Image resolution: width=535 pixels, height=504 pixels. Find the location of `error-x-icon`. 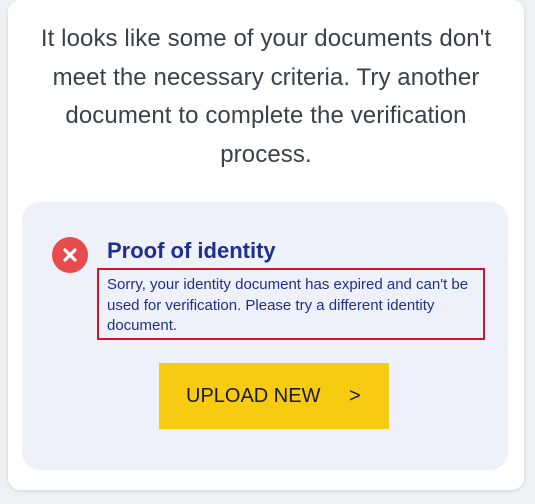

error-x-icon is located at coordinates (70, 255).